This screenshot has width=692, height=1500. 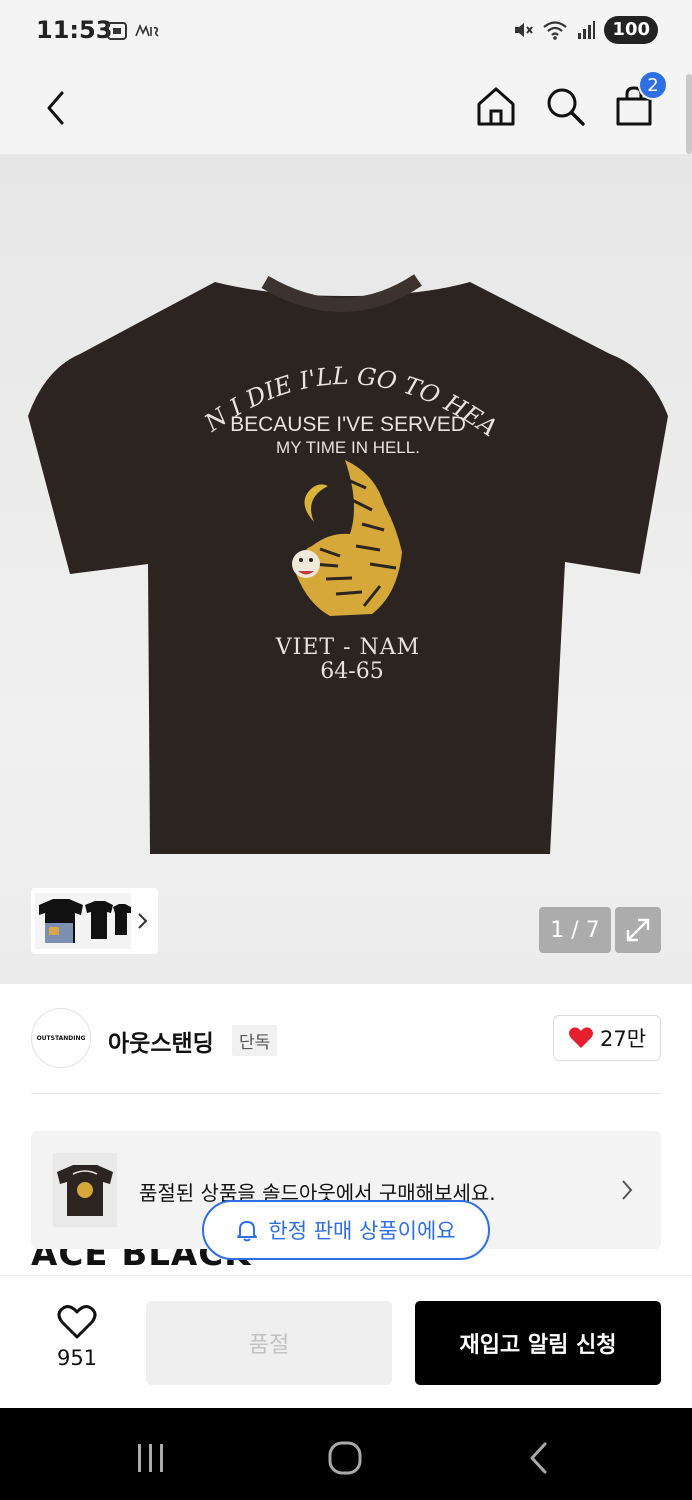 What do you see at coordinates (346, 109) in the screenshot?
I see `top-bar: 2` at bounding box center [346, 109].